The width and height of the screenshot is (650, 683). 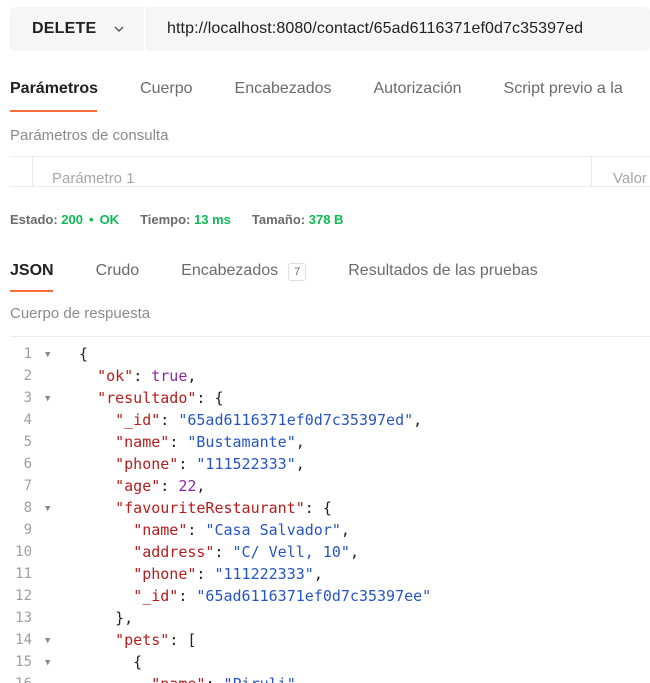 What do you see at coordinates (325, 398) in the screenshot?
I see `code-line: 3 ▼ "resultado": {` at bounding box center [325, 398].